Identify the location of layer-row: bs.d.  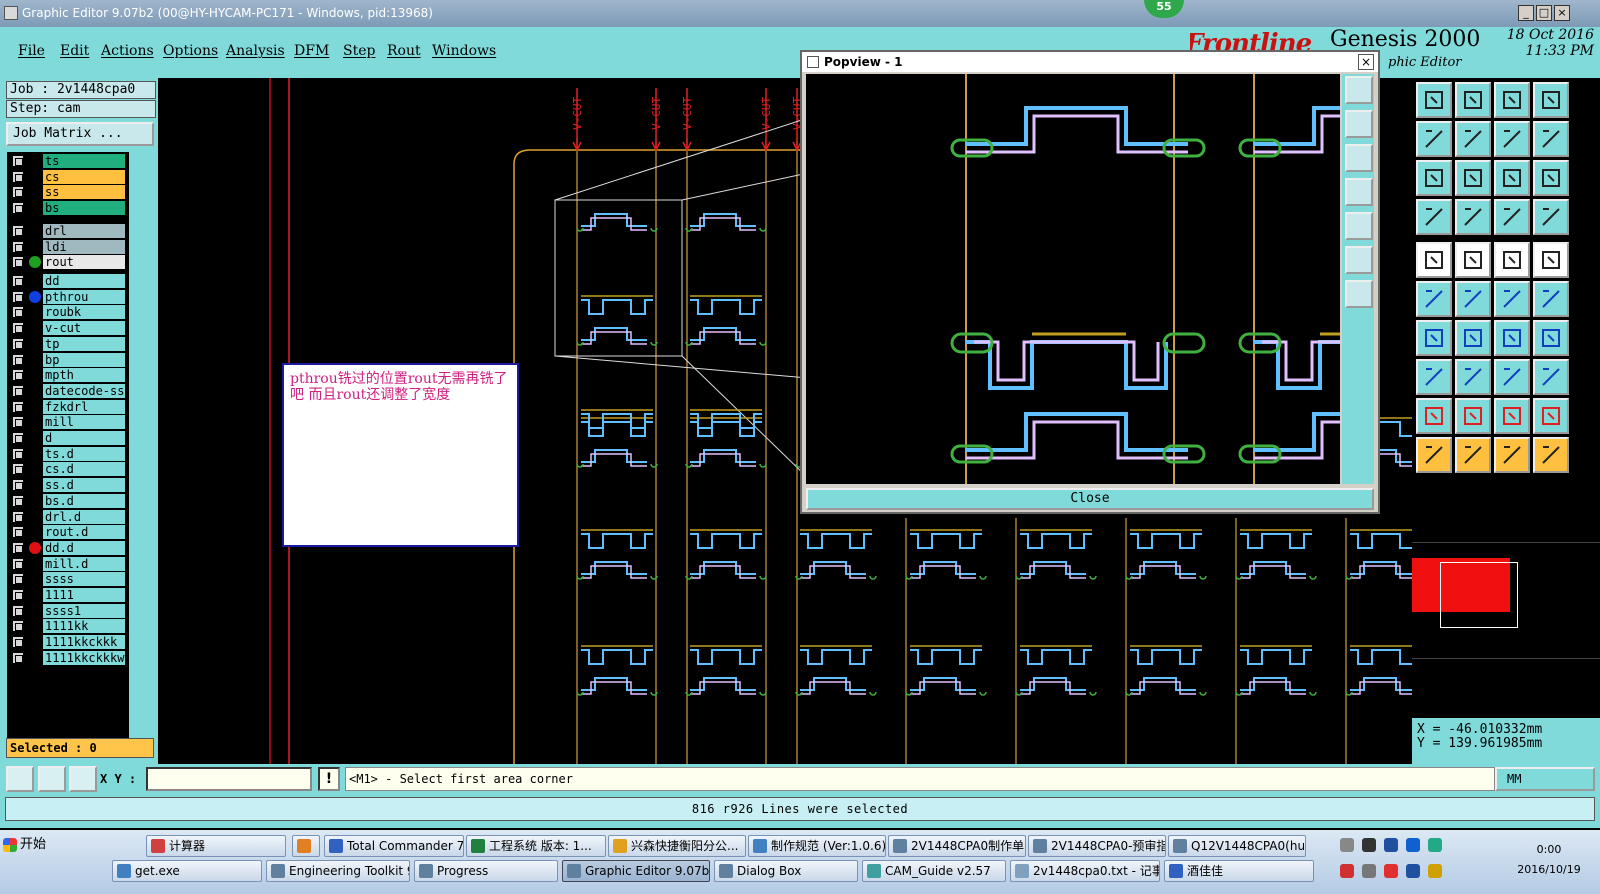
(68, 500).